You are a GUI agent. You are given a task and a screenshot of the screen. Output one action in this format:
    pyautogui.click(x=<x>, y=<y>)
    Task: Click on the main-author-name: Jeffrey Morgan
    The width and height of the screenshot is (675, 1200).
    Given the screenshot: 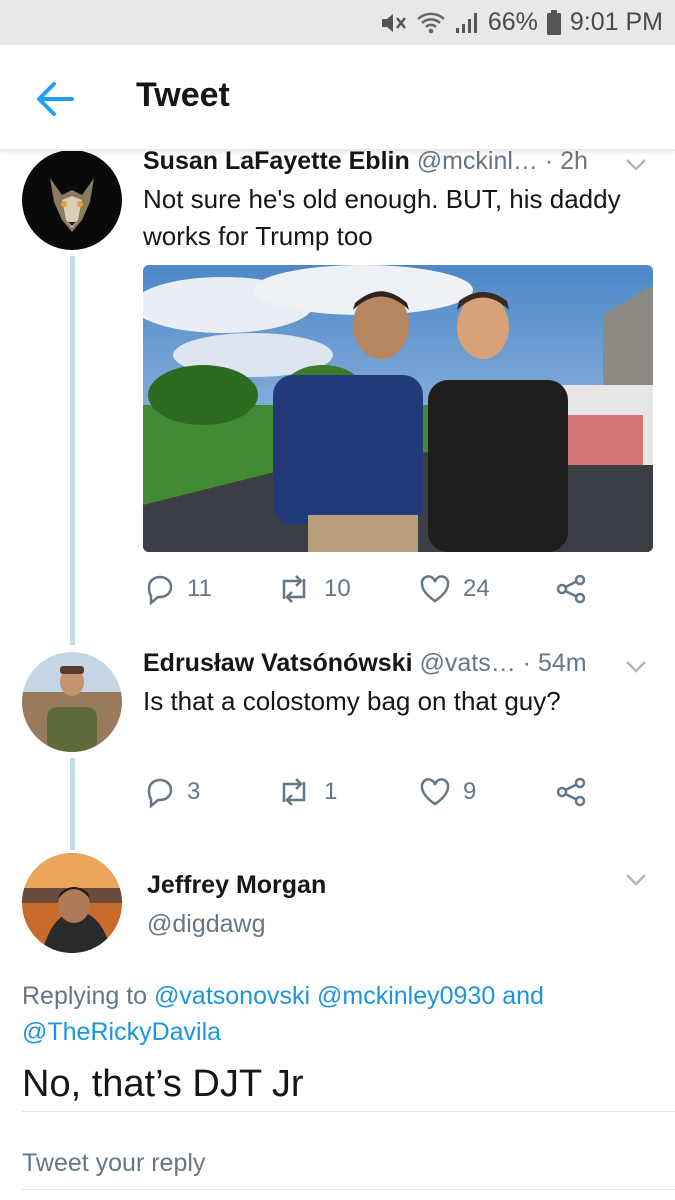 What is the action you would take?
    pyautogui.click(x=236, y=885)
    